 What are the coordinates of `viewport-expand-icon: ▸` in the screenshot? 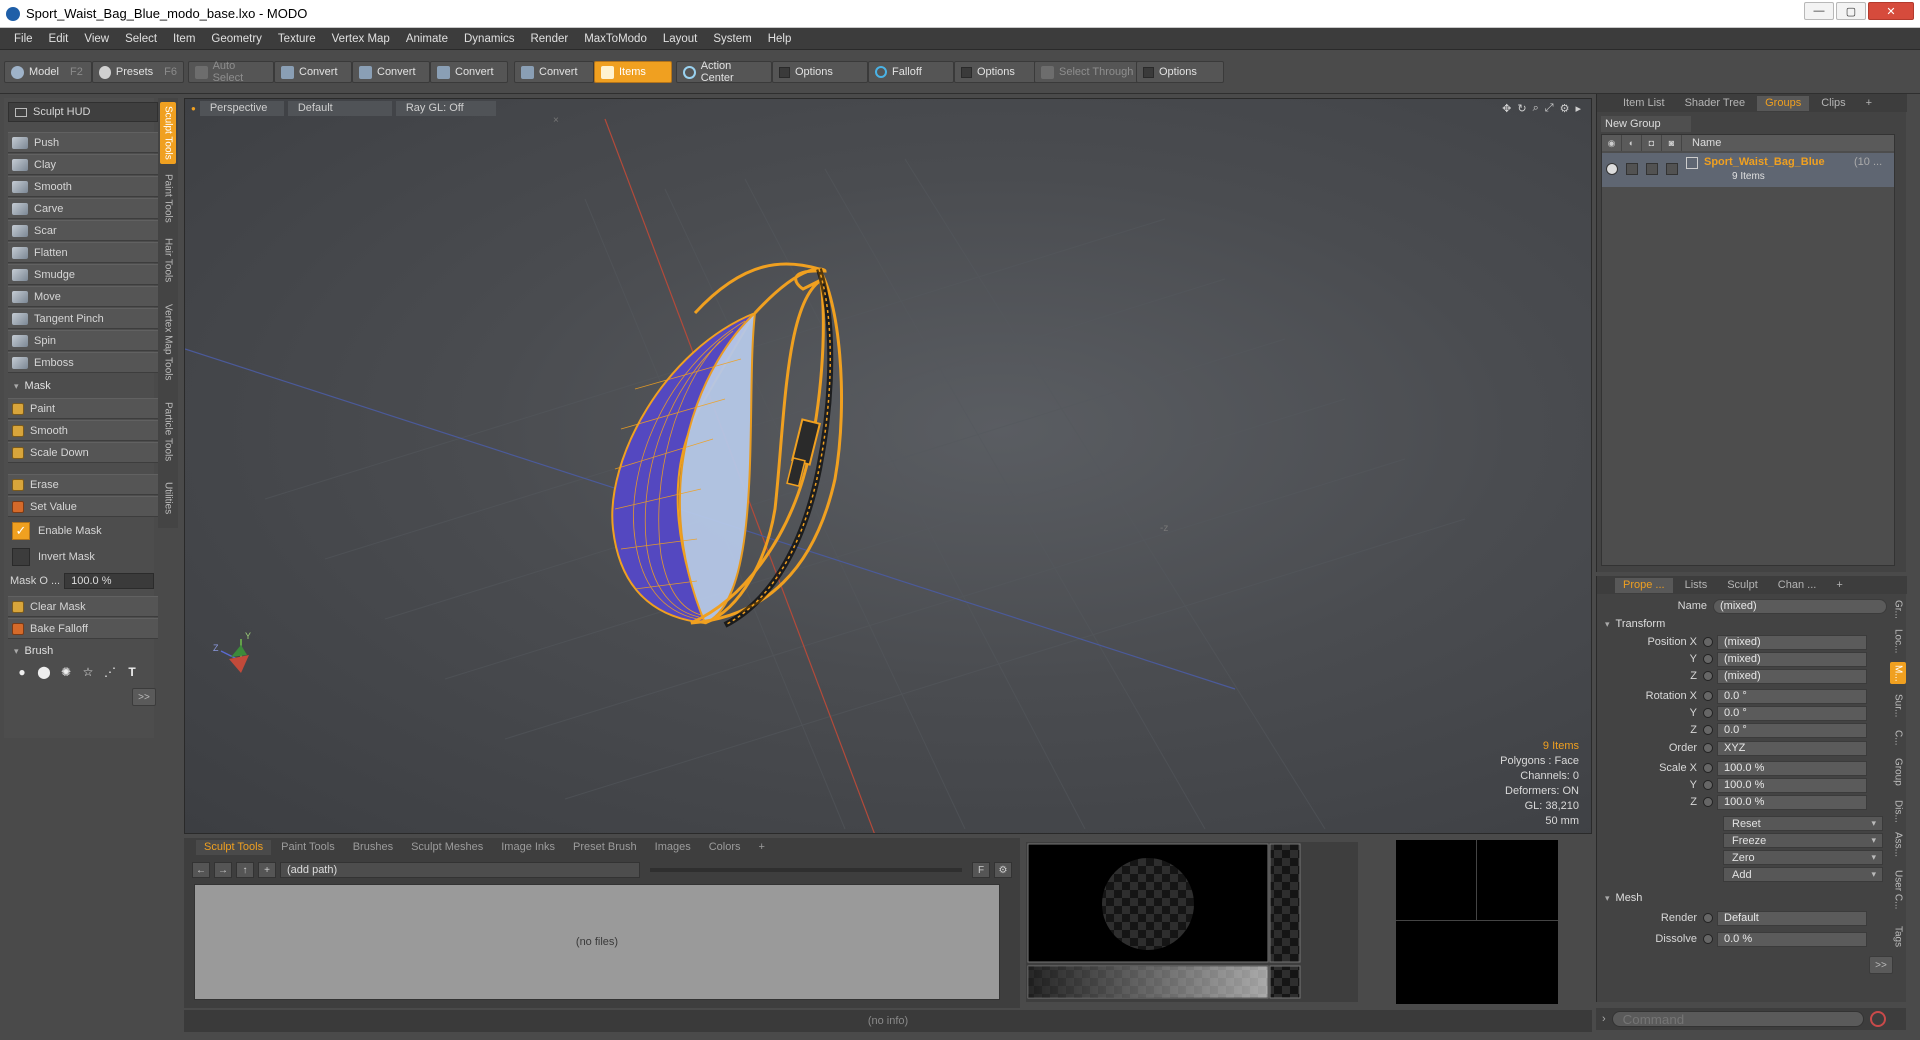 It's located at (1578, 108).